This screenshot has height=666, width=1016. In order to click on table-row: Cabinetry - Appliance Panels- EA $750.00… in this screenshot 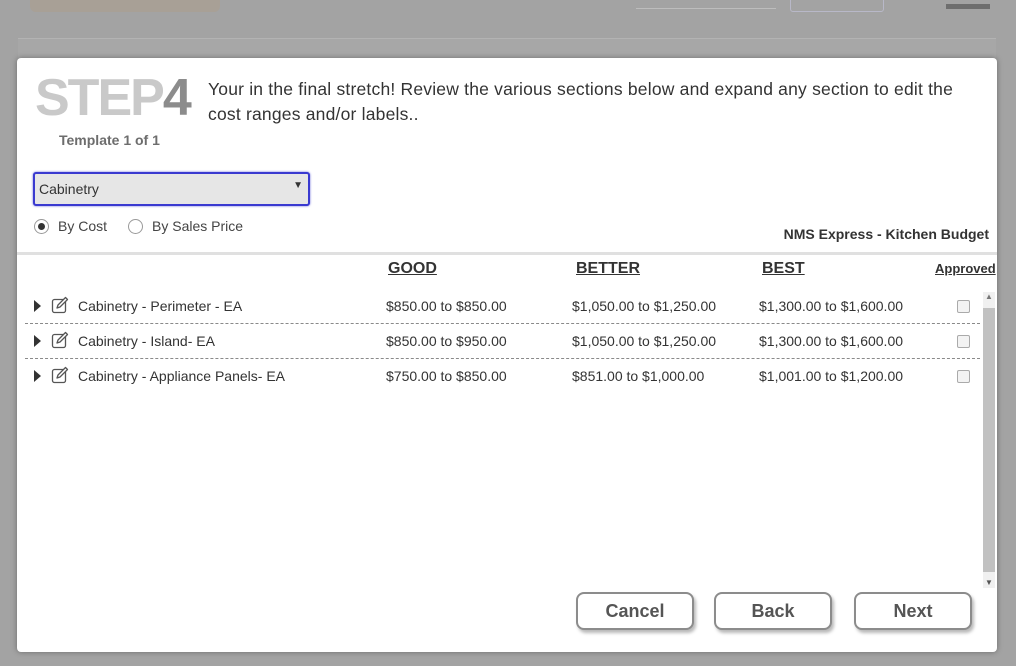, I will do `click(502, 376)`.